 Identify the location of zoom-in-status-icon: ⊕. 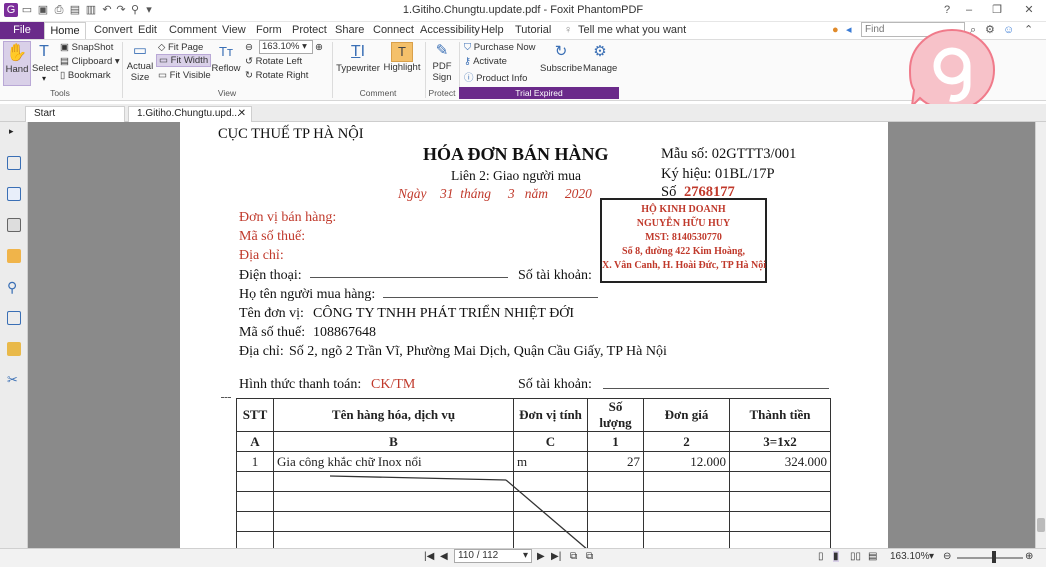
(1029, 556).